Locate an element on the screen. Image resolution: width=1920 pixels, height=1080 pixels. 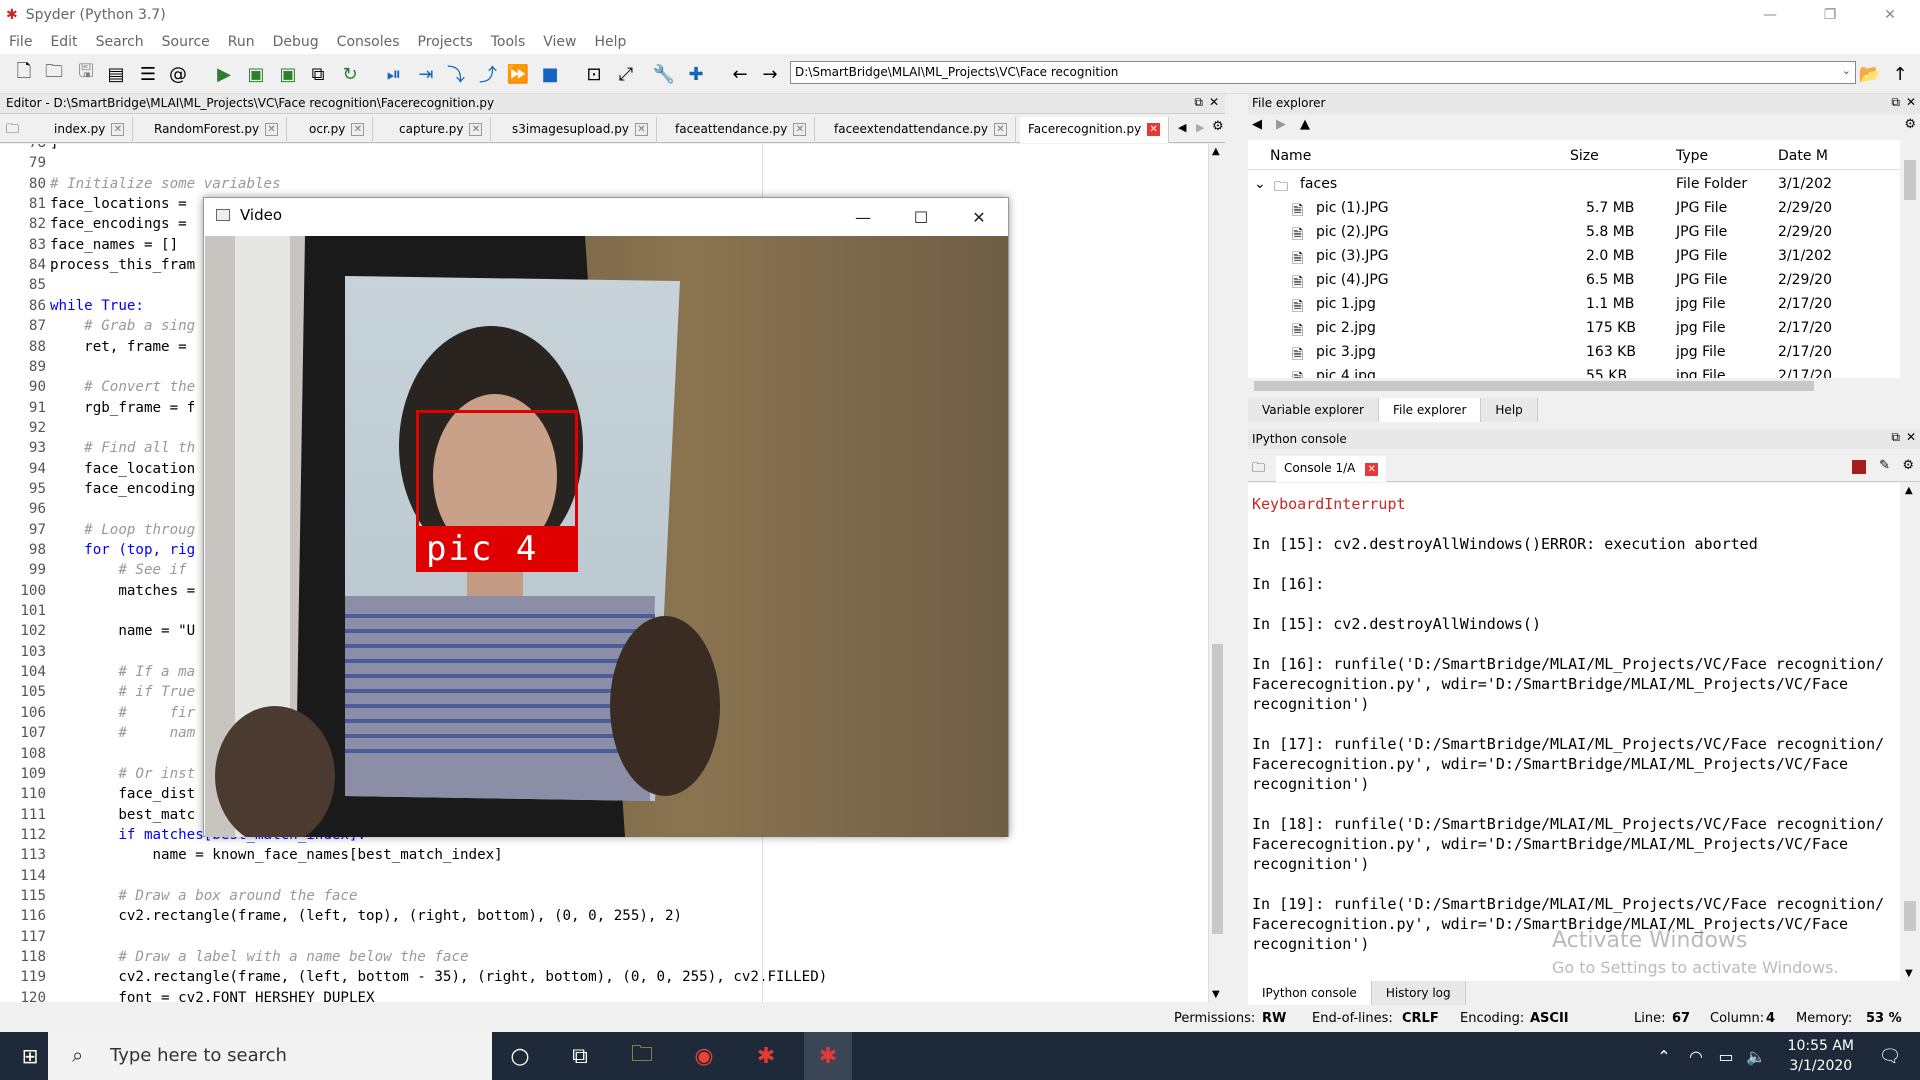
tab-randomforest-py: RandomForest.py ✕ is located at coordinates (217, 130).